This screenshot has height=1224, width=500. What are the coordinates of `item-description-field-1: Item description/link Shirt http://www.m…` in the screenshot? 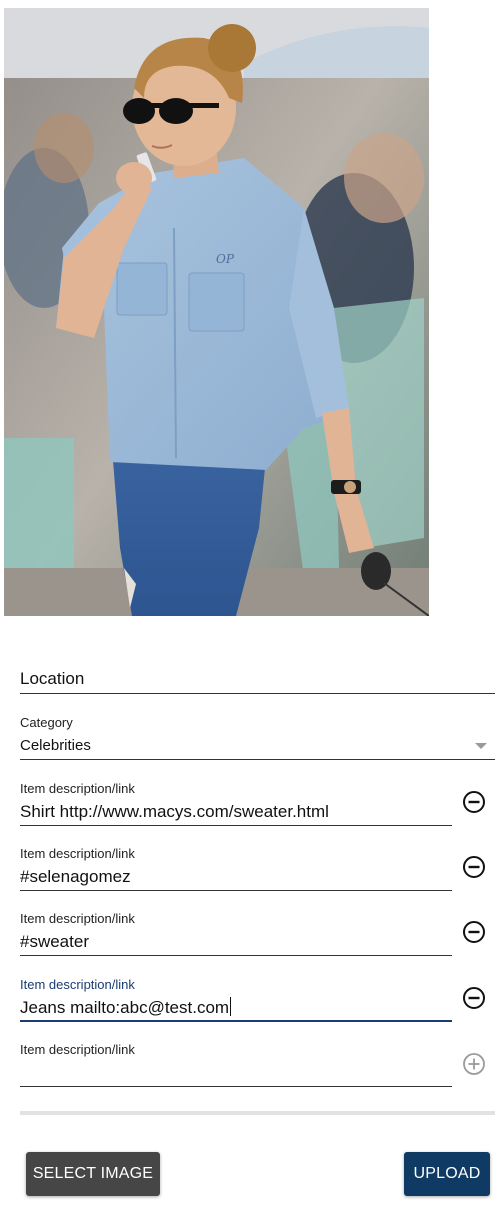 It's located at (236, 804).